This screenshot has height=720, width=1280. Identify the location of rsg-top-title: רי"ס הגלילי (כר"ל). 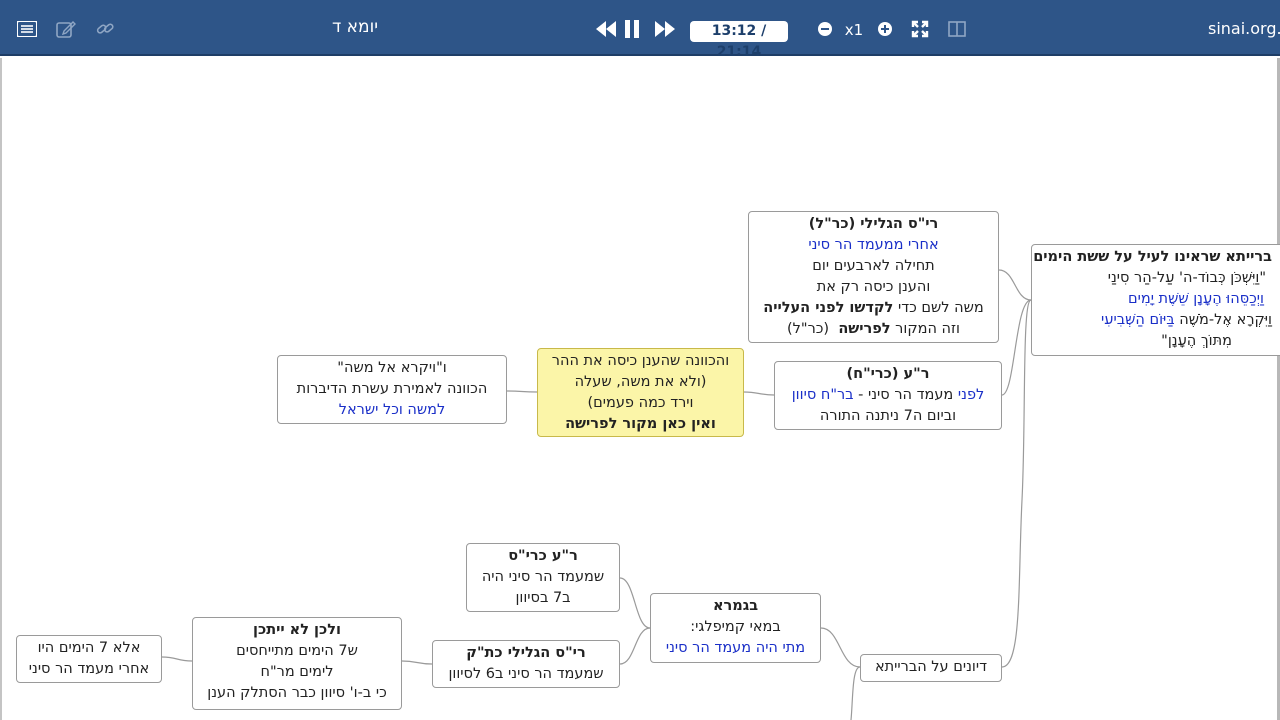
(873, 224).